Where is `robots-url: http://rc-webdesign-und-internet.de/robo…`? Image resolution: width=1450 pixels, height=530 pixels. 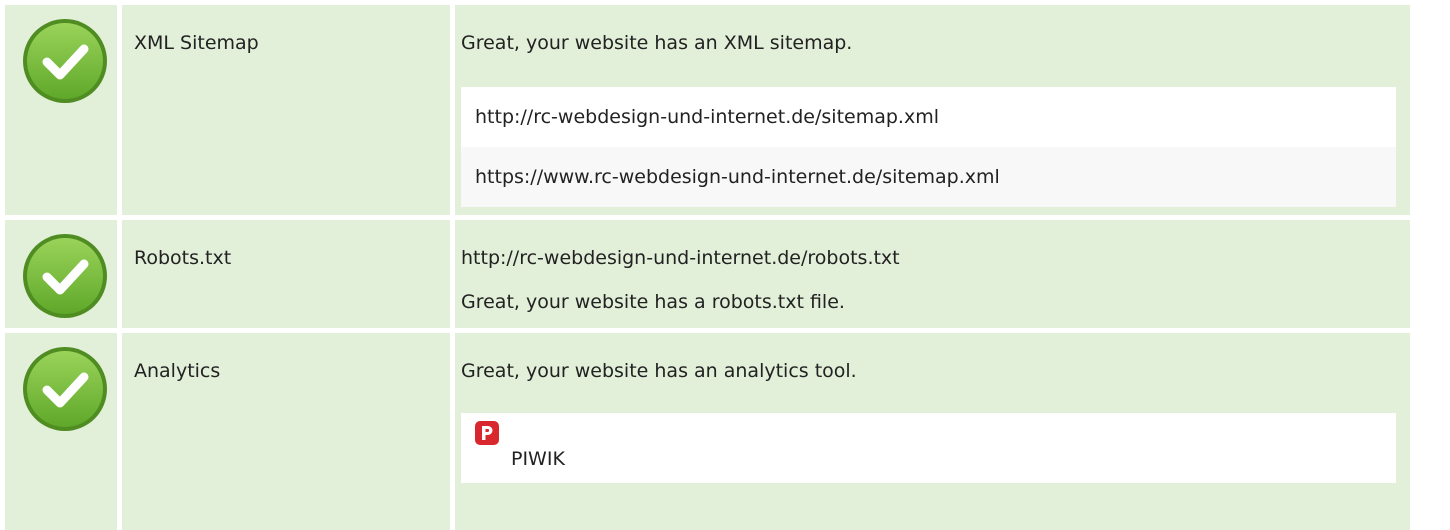 robots-url: http://rc-webdesign-und-internet.de/robo… is located at coordinates (680, 258).